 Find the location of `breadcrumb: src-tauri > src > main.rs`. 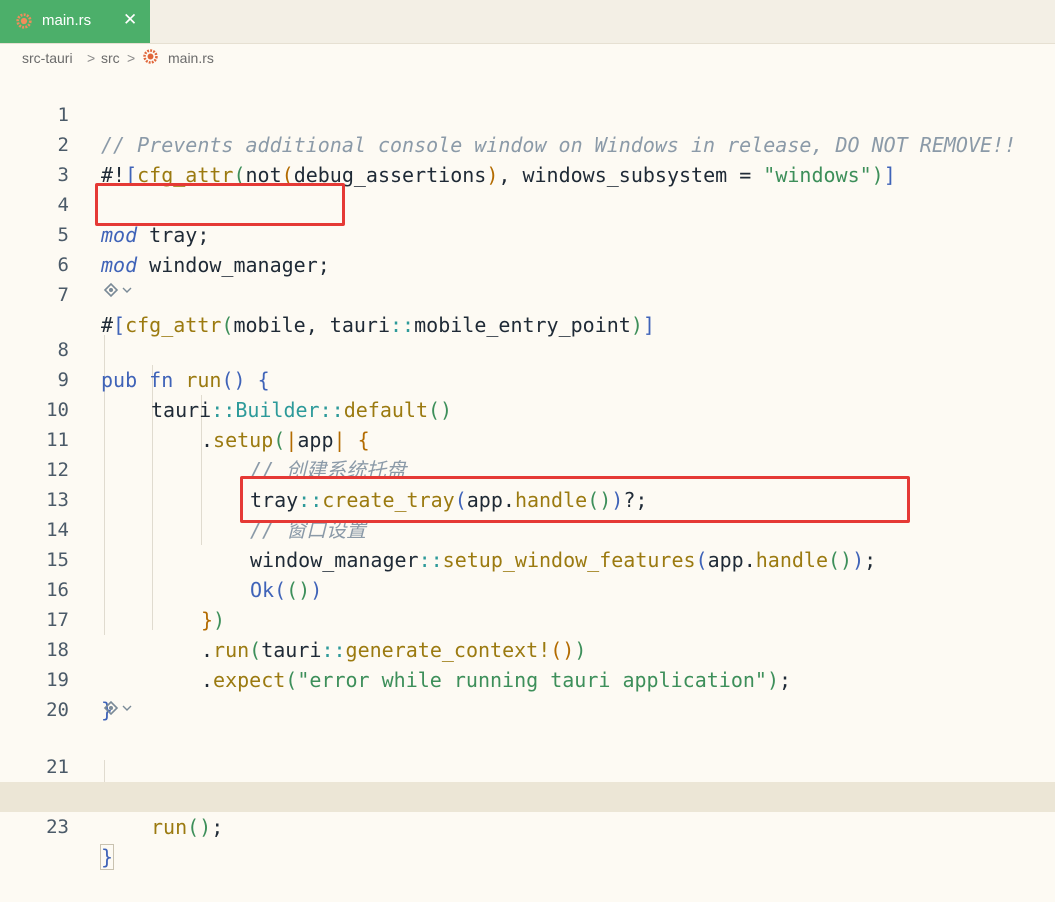

breadcrumb: src-tauri > src > main.rs is located at coordinates (527, 58).